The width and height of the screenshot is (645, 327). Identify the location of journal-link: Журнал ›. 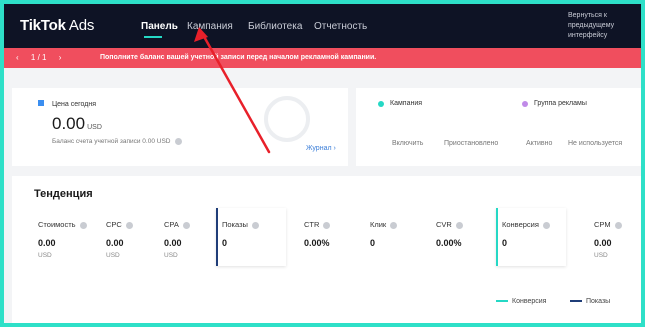
(321, 148).